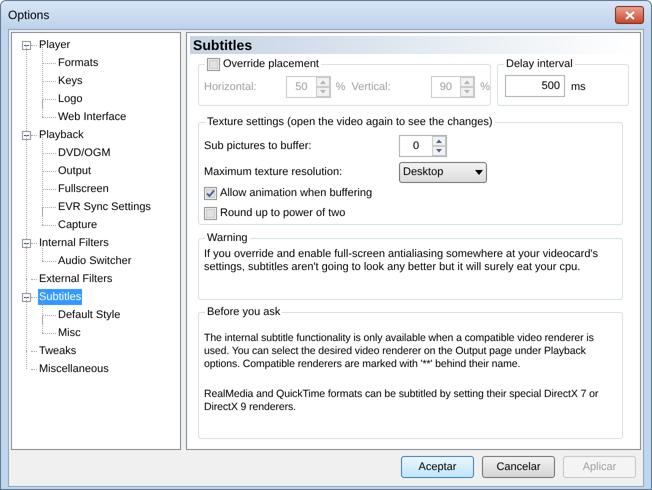  Describe the element at coordinates (58, 351) in the screenshot. I see `tree-item: Tweaks` at that location.